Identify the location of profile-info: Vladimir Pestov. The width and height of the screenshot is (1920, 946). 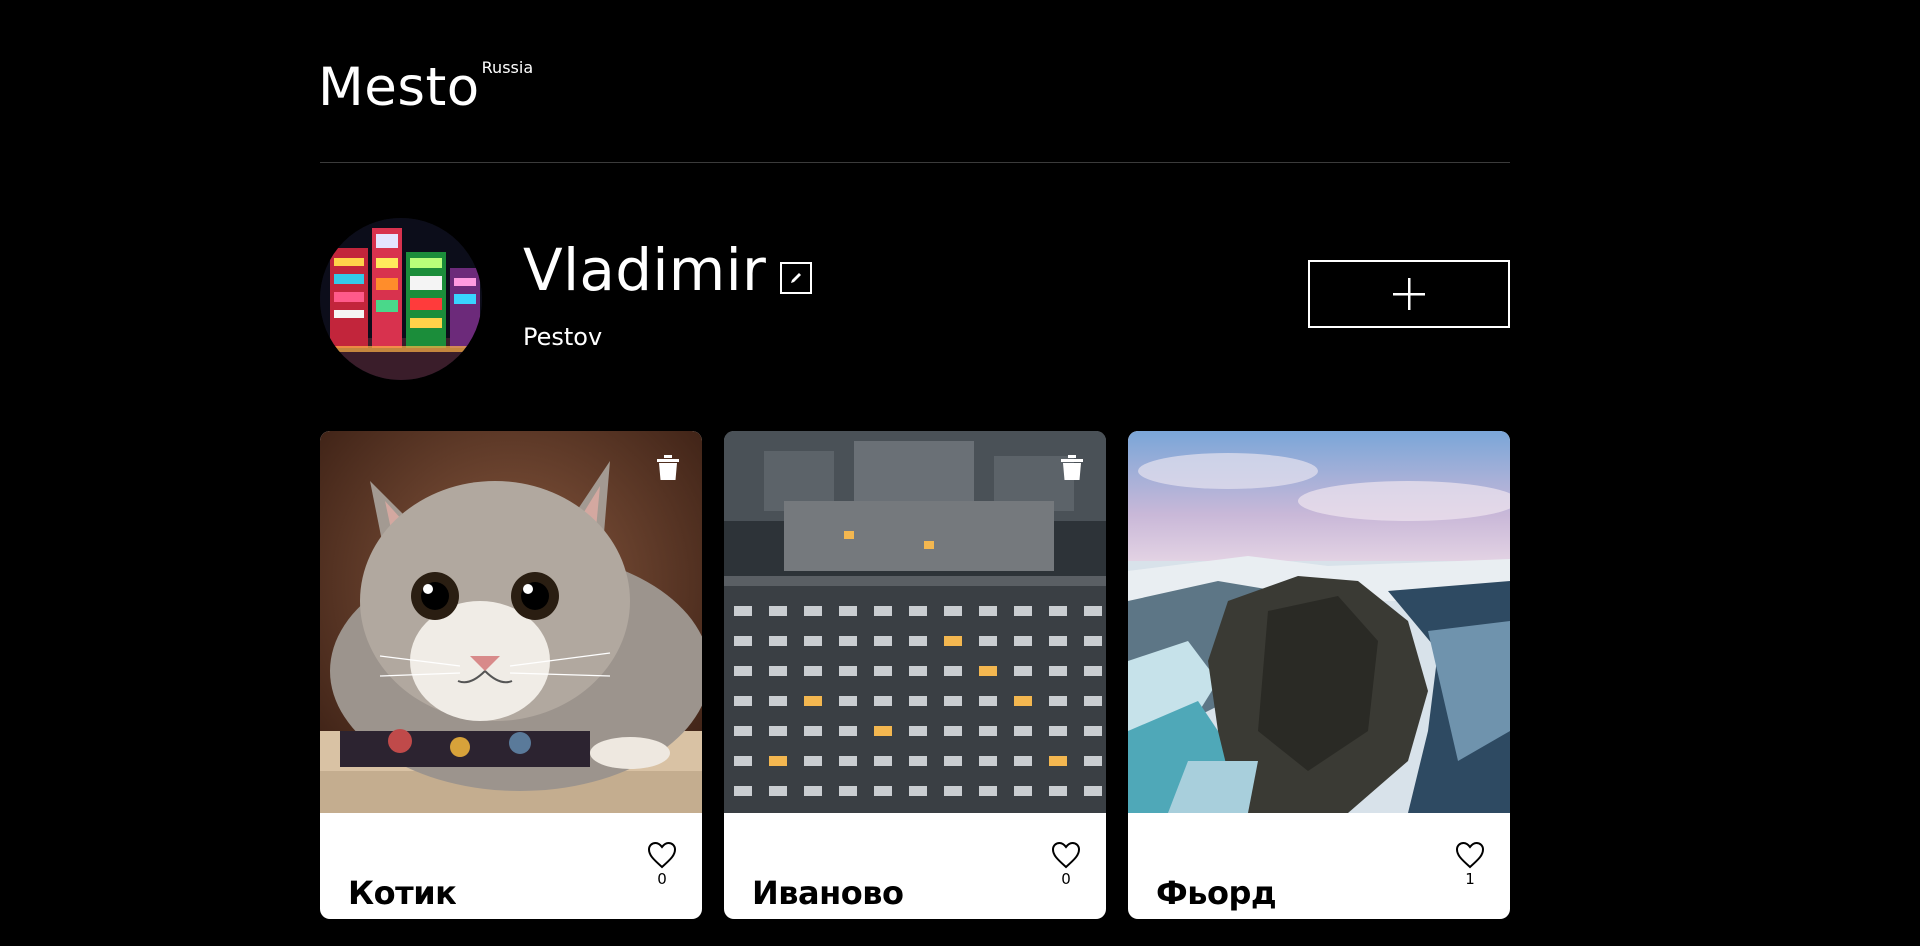
(668, 293).